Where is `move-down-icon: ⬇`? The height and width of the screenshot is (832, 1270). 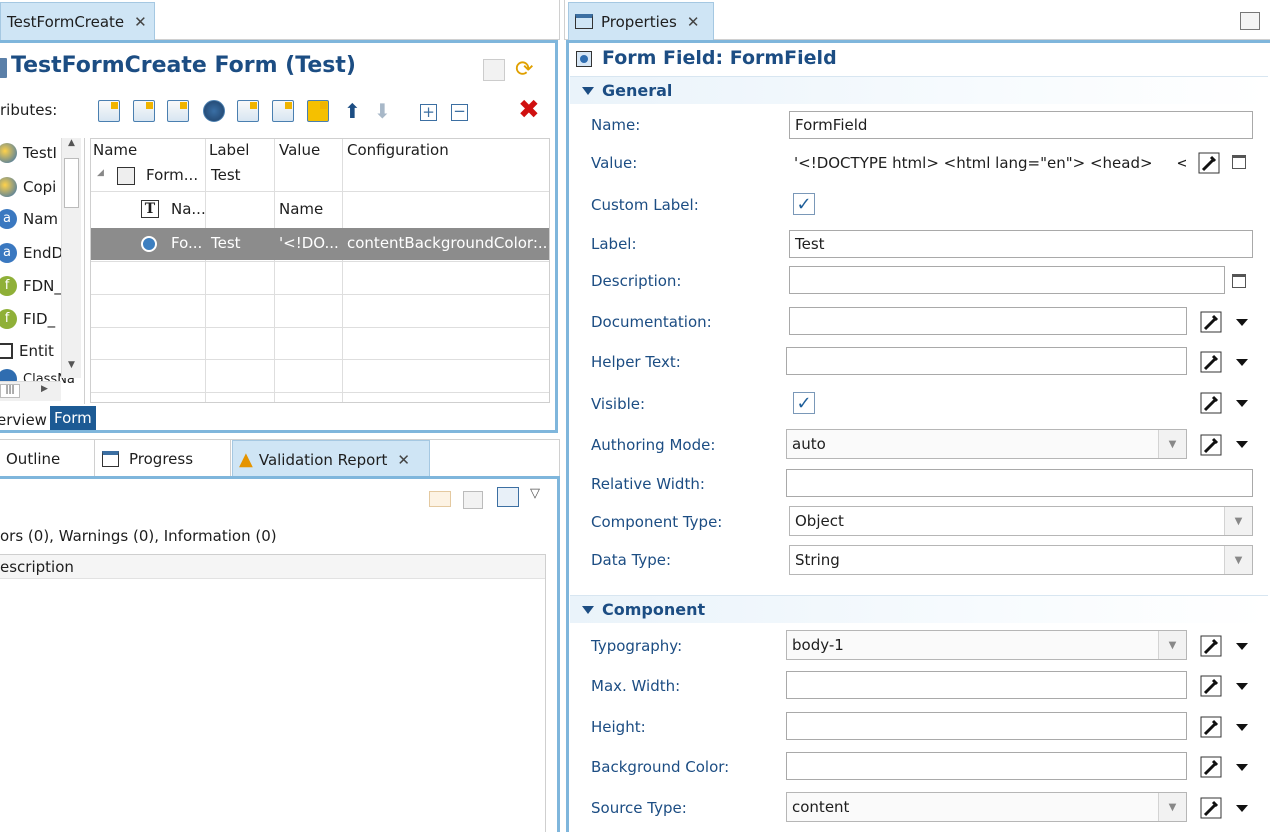
move-down-icon: ⬇ is located at coordinates (382, 111).